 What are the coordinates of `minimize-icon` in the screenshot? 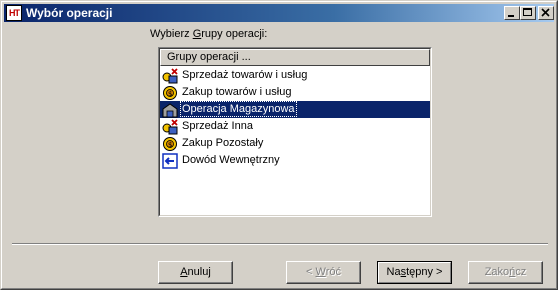 It's located at (511, 16).